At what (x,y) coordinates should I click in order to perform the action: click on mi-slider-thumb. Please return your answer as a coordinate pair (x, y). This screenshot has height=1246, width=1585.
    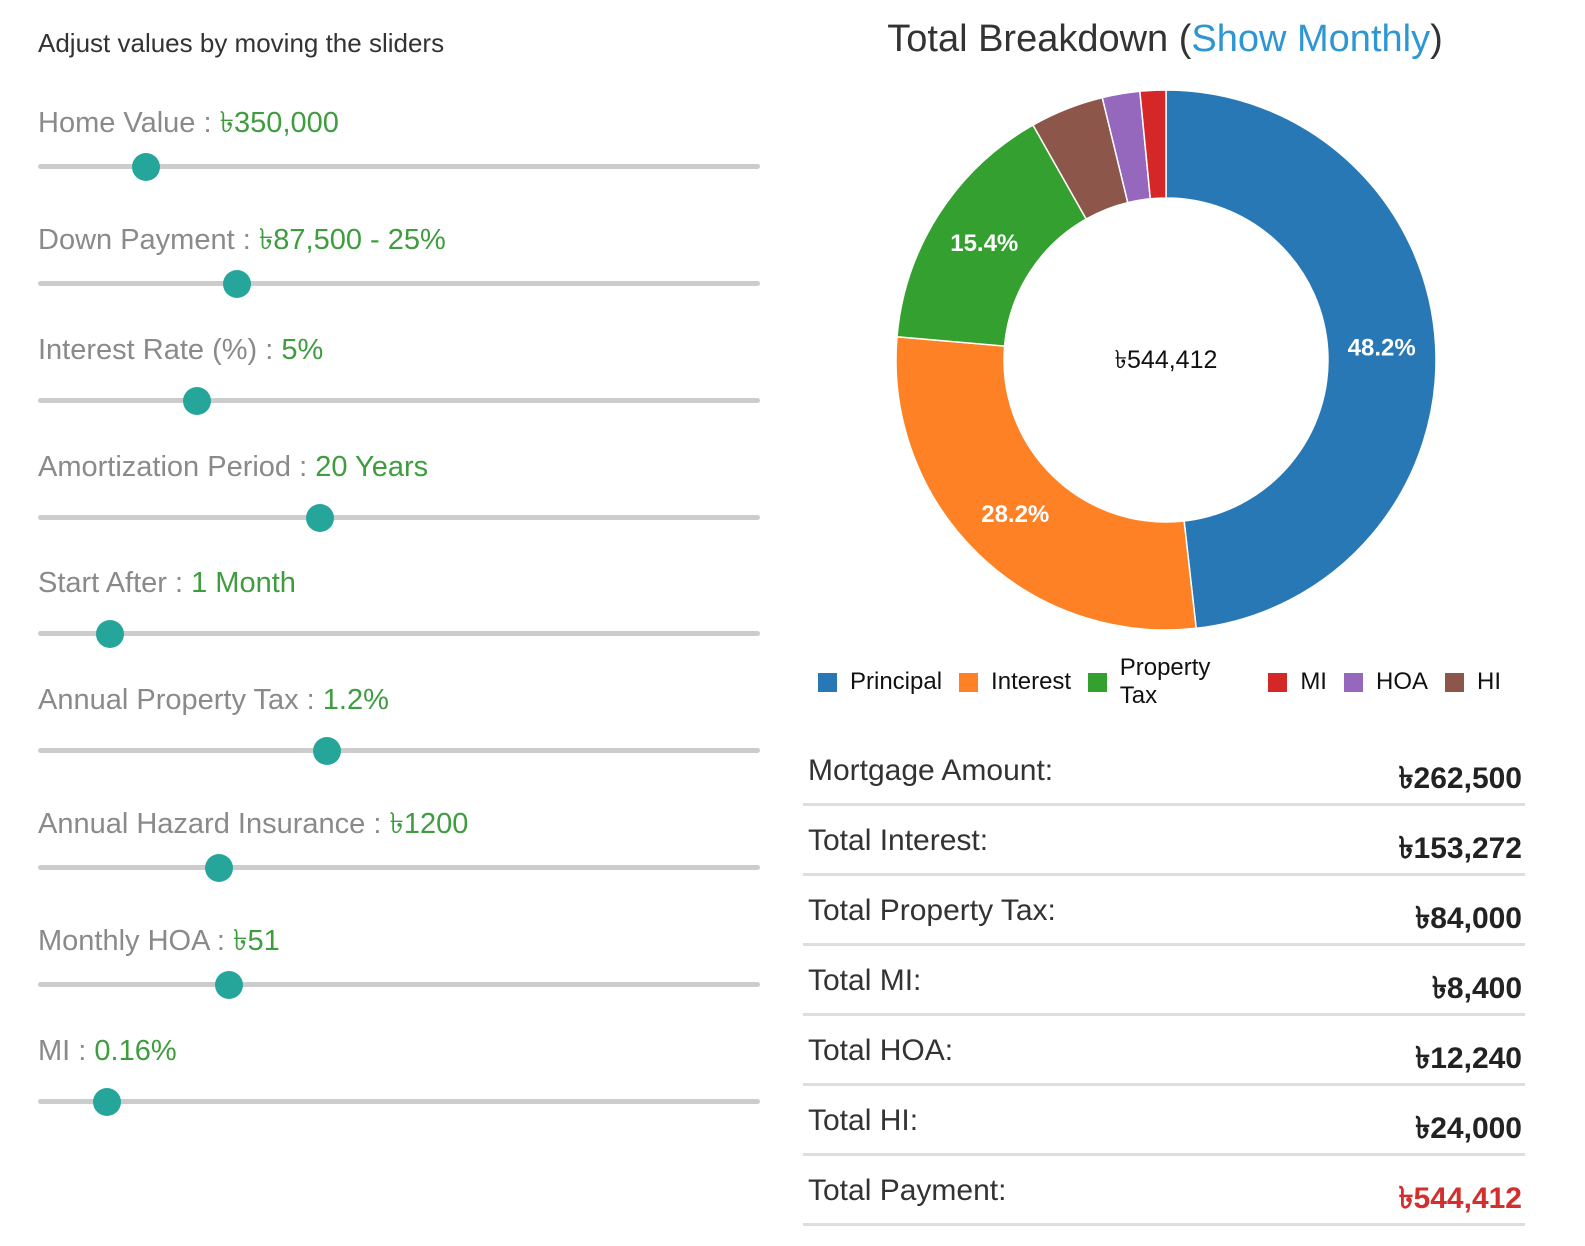
    Looking at the image, I should click on (106, 1101).